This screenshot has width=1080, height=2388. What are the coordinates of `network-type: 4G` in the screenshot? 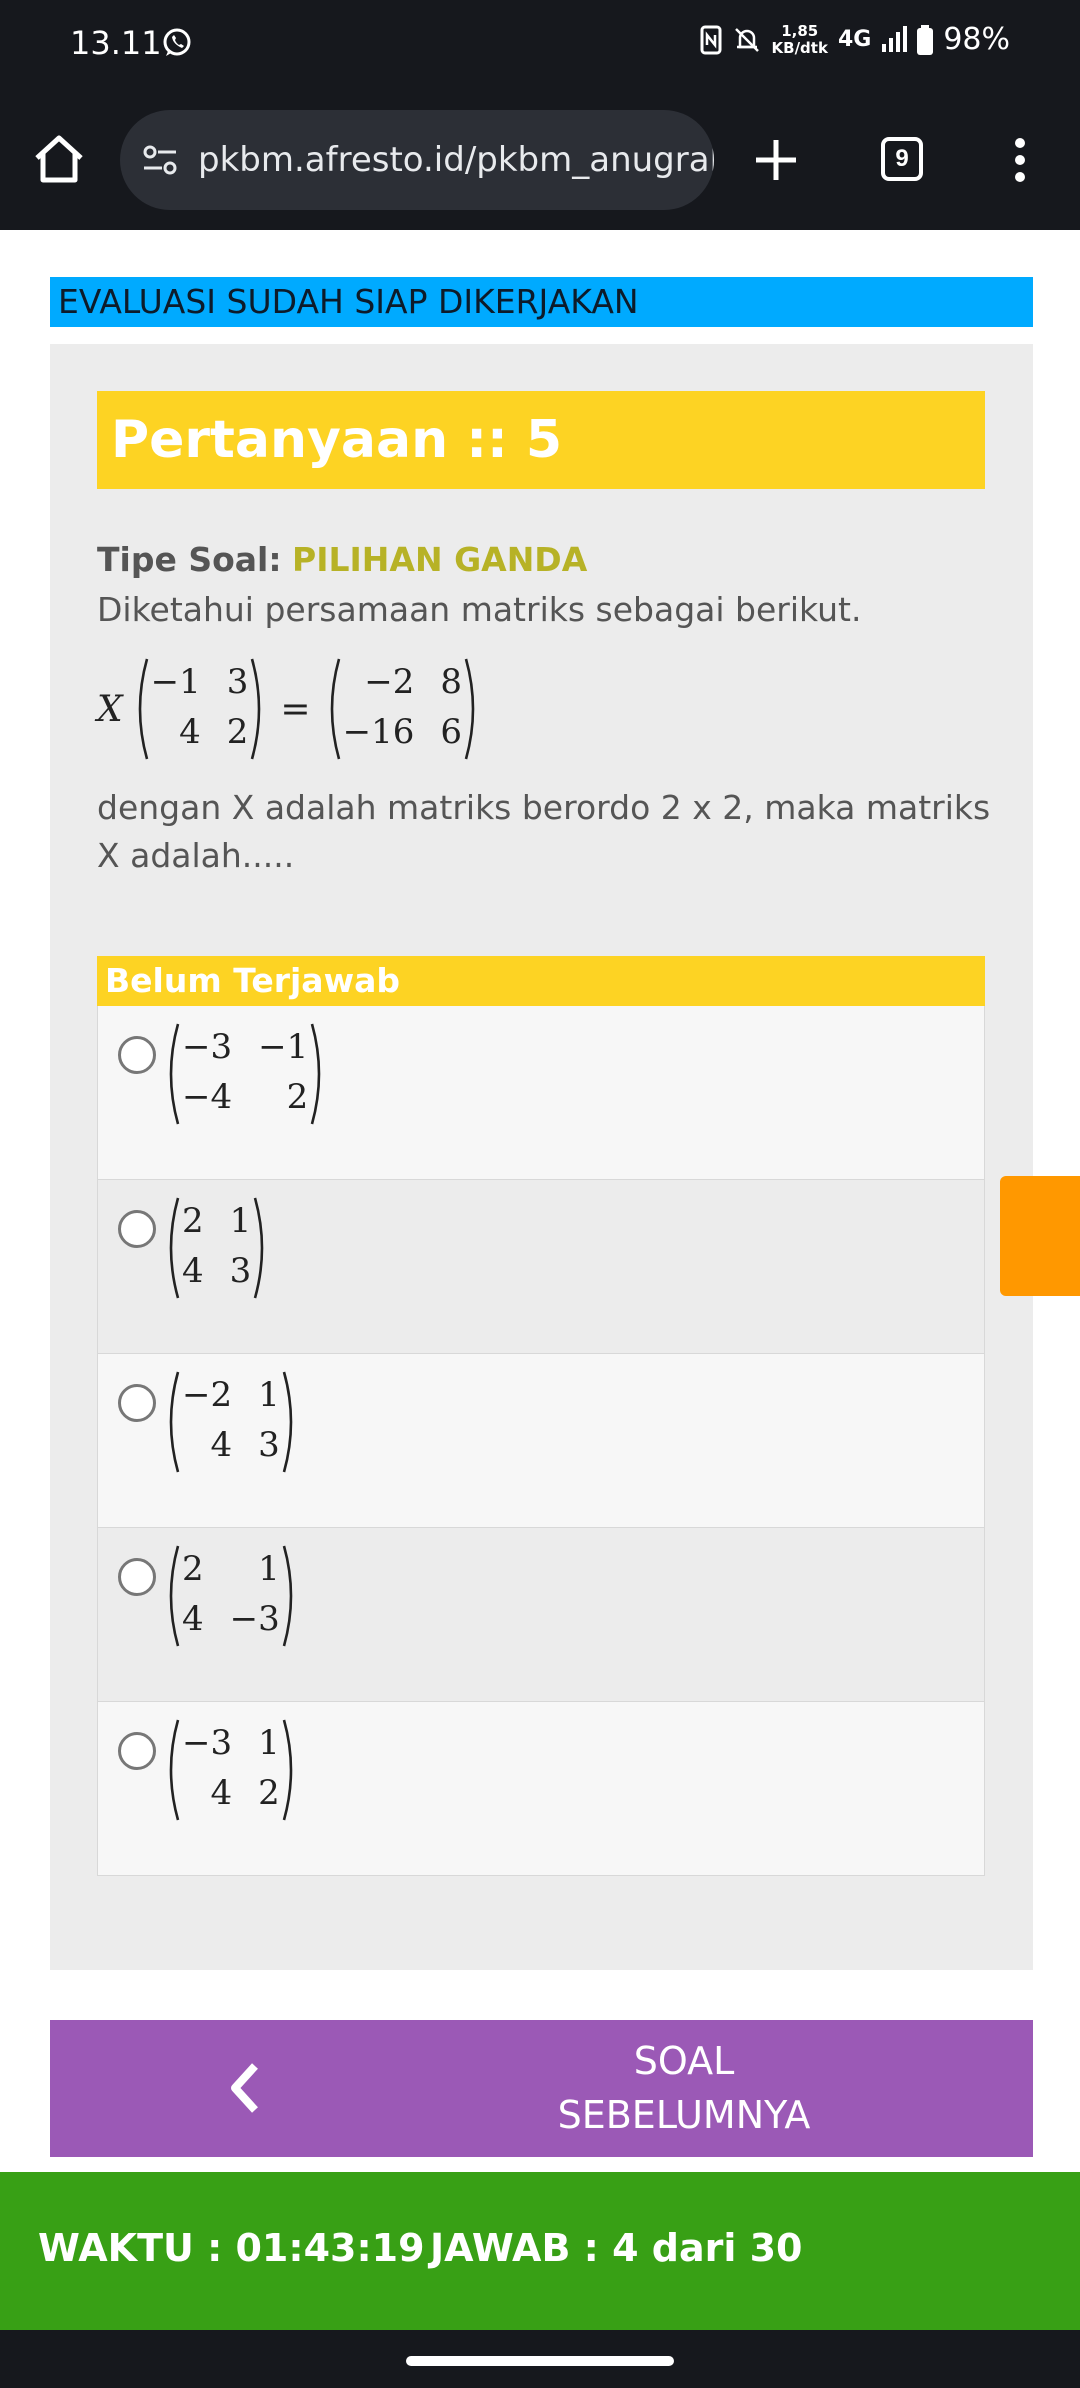 It's located at (854, 39).